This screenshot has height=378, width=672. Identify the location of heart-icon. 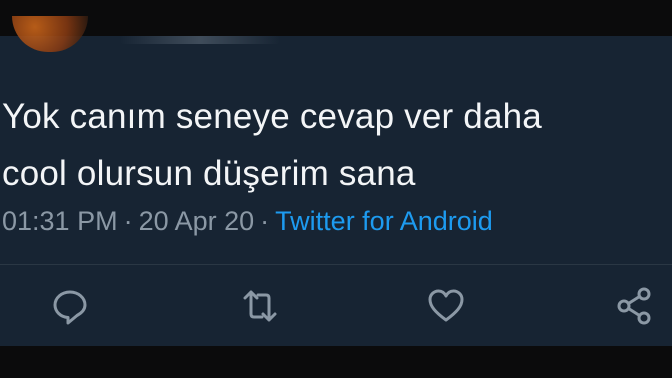
(446, 305).